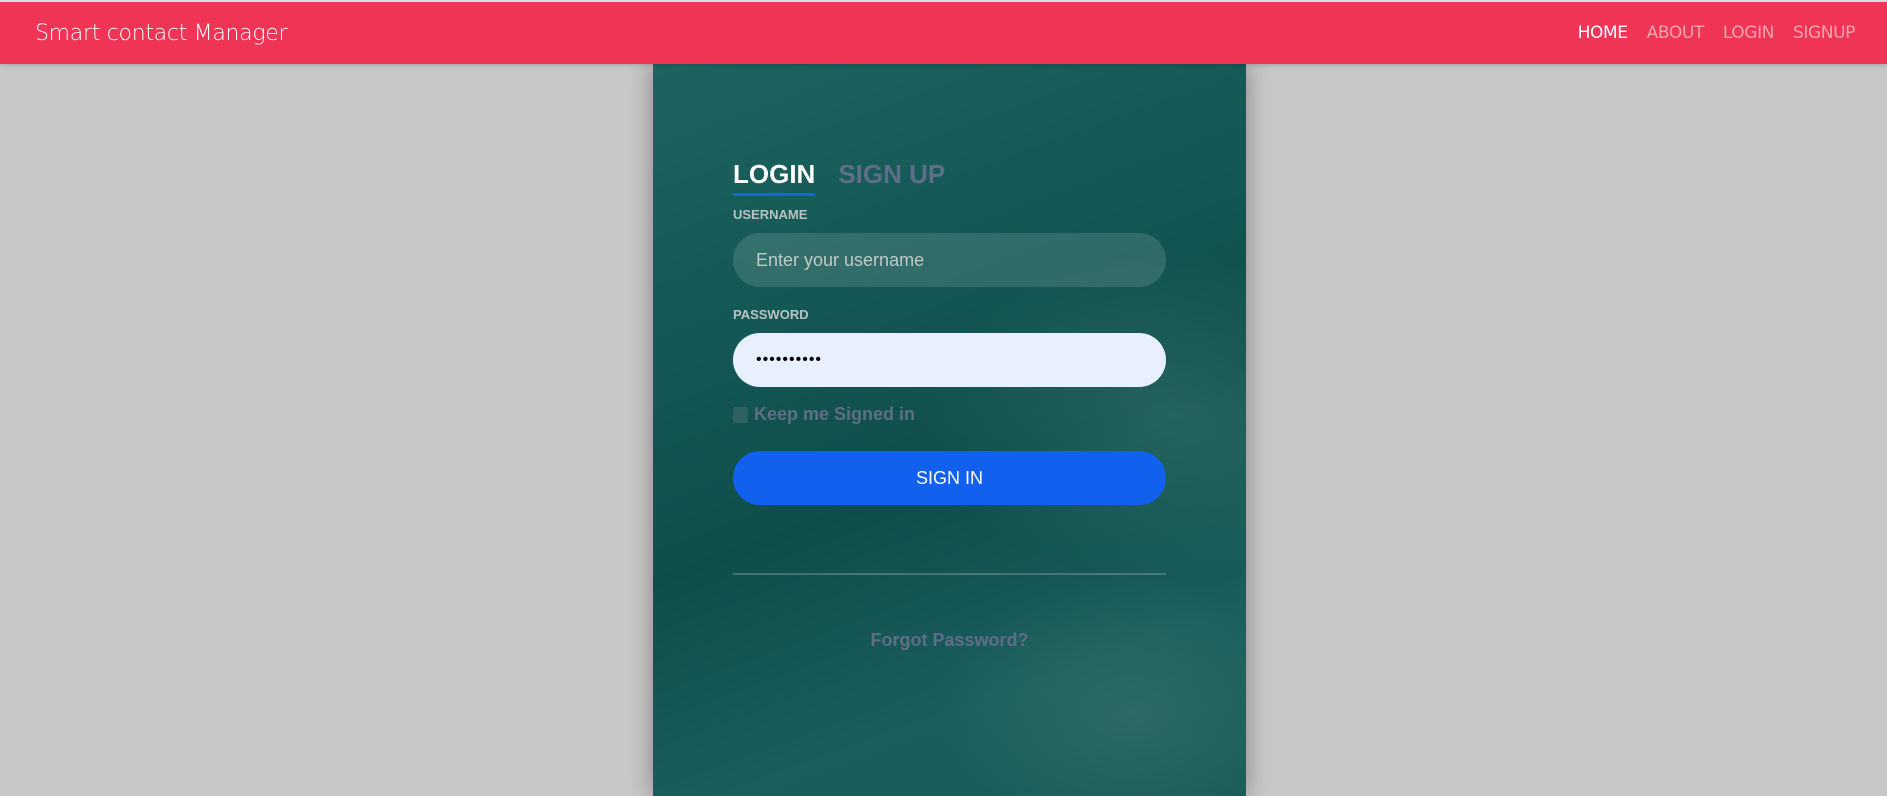 This screenshot has height=796, width=1887. What do you see at coordinates (1749, 33) in the screenshot?
I see `nav-login: LOGIN` at bounding box center [1749, 33].